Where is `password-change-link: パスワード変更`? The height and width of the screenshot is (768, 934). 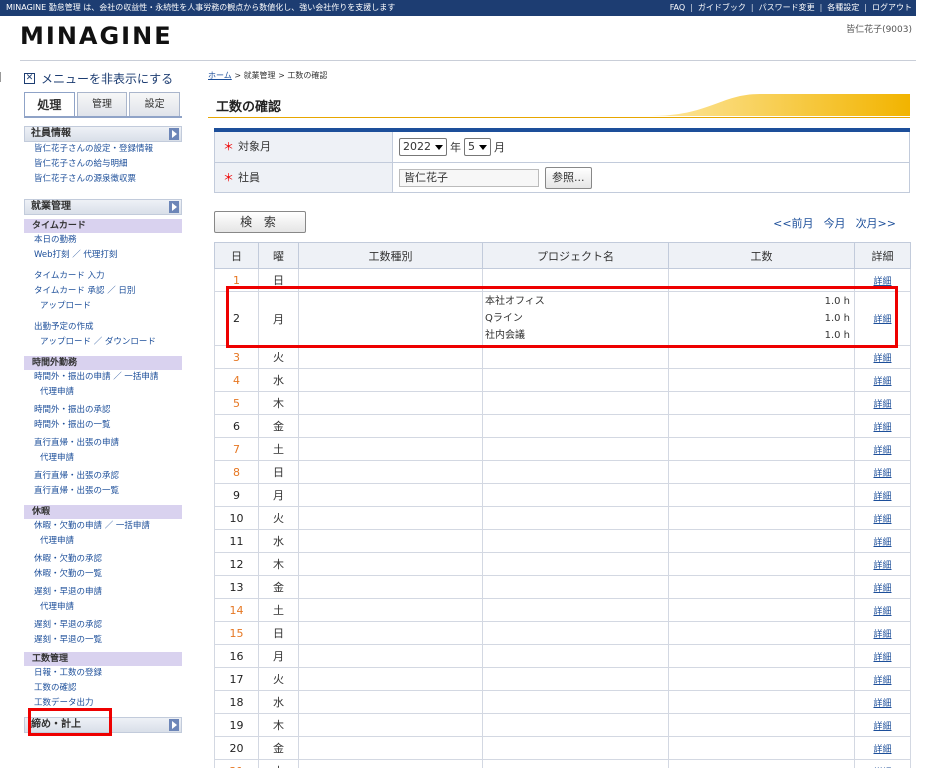 password-change-link: パスワード変更 is located at coordinates (787, 7).